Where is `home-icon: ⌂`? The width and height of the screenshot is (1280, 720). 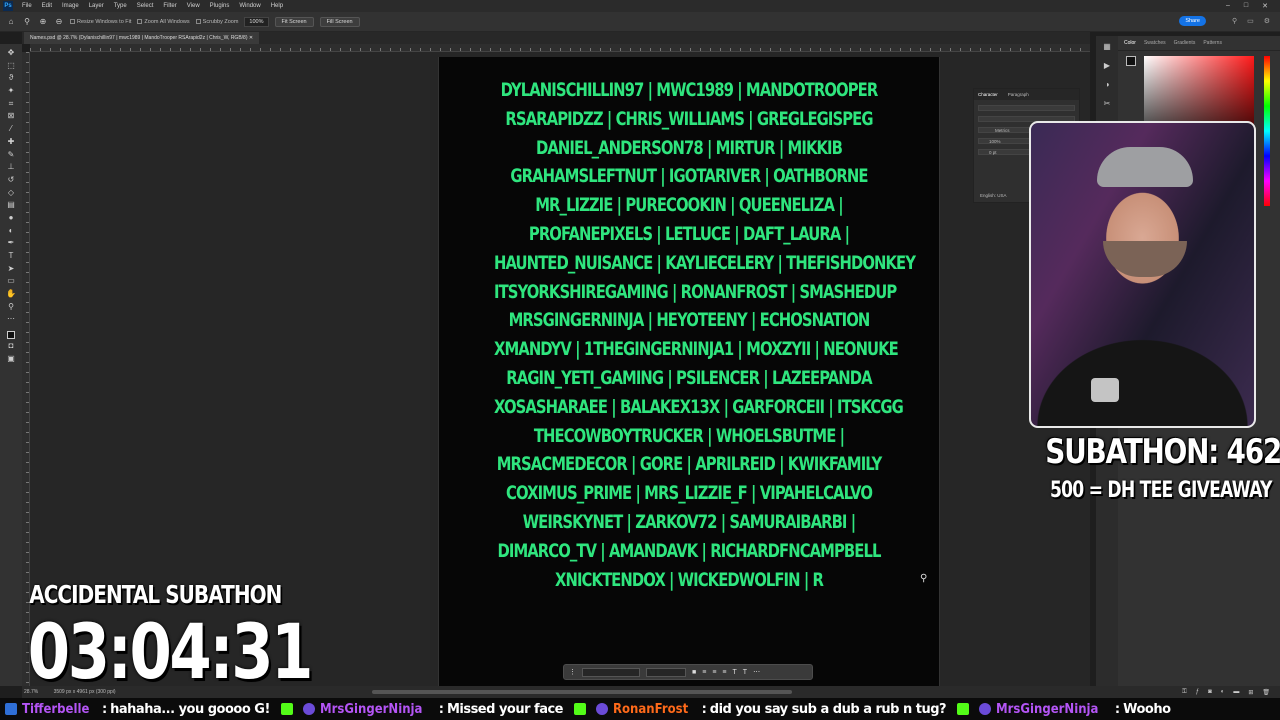
home-icon: ⌂ is located at coordinates (11, 22).